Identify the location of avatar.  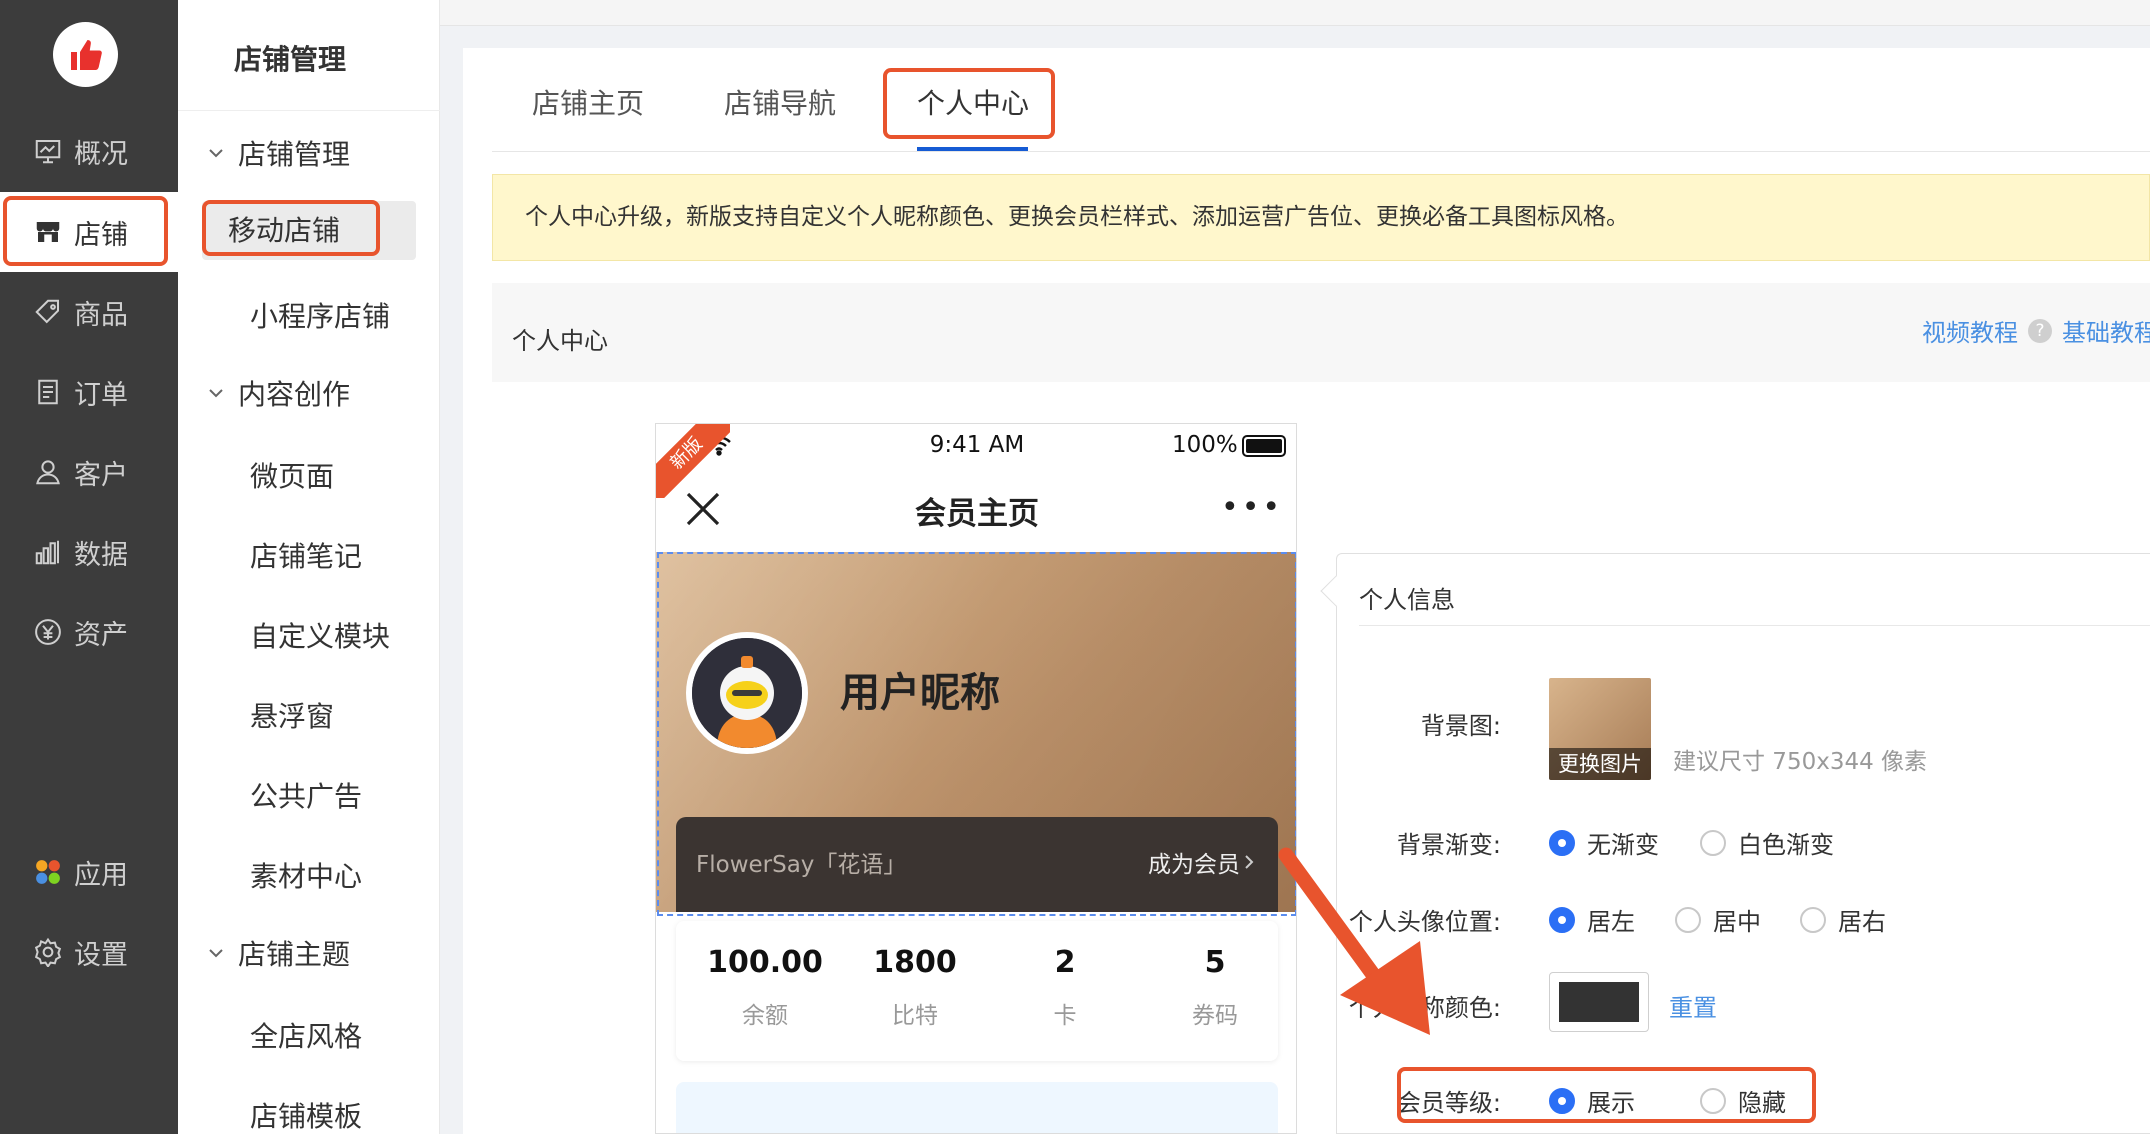
(747, 693).